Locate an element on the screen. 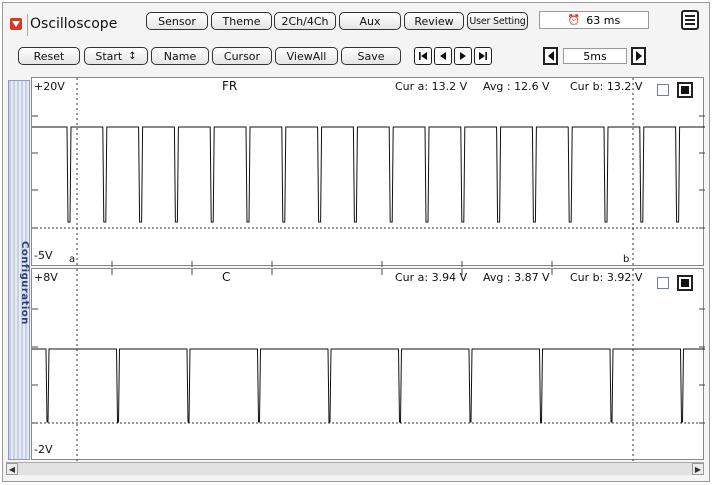 This screenshot has height=485, width=712. fr-visibility-checkbox is located at coordinates (663, 90).